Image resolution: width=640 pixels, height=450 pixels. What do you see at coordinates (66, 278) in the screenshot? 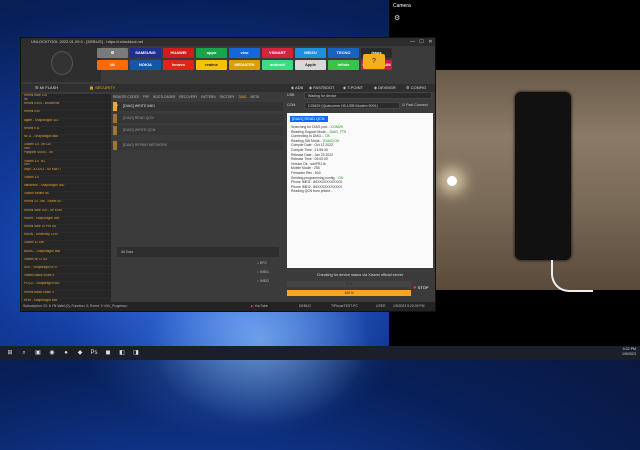
I see `list-item: Xiaomi Black Shark 4` at bounding box center [66, 278].